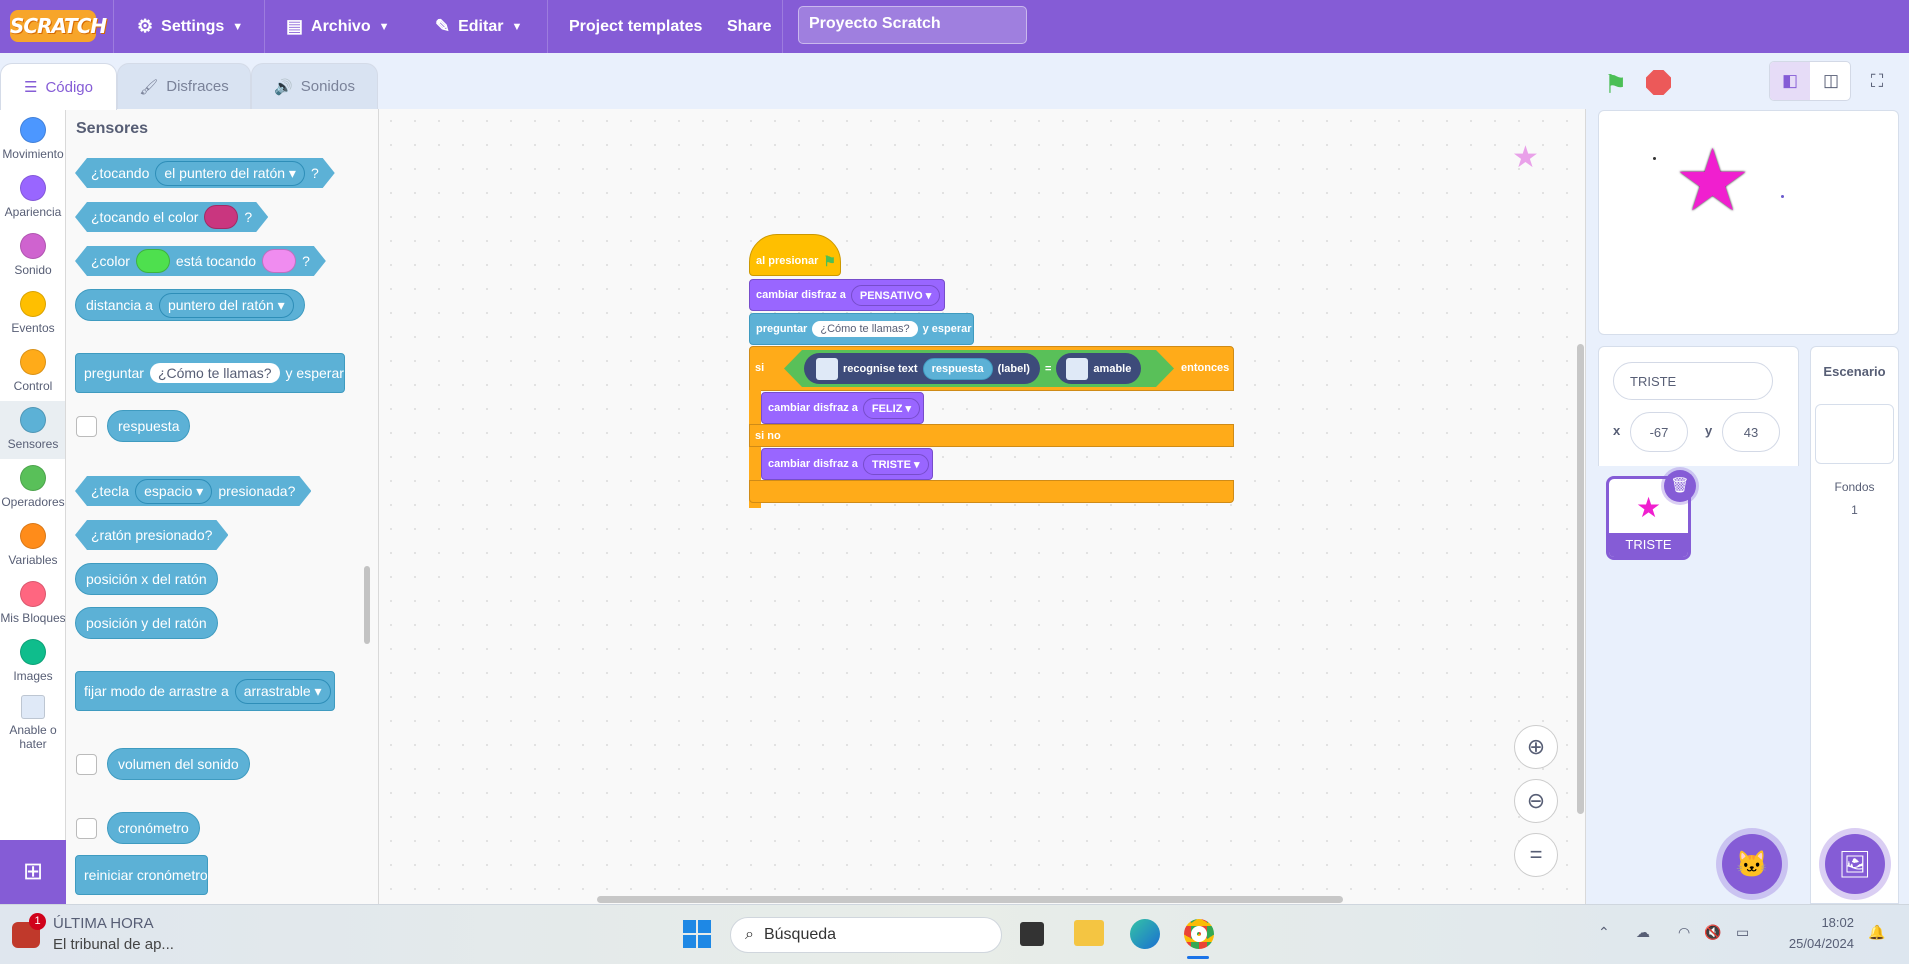 The image size is (1909, 964). Describe the element at coordinates (1806, 922) in the screenshot. I see `clock-time: 18:02` at that location.